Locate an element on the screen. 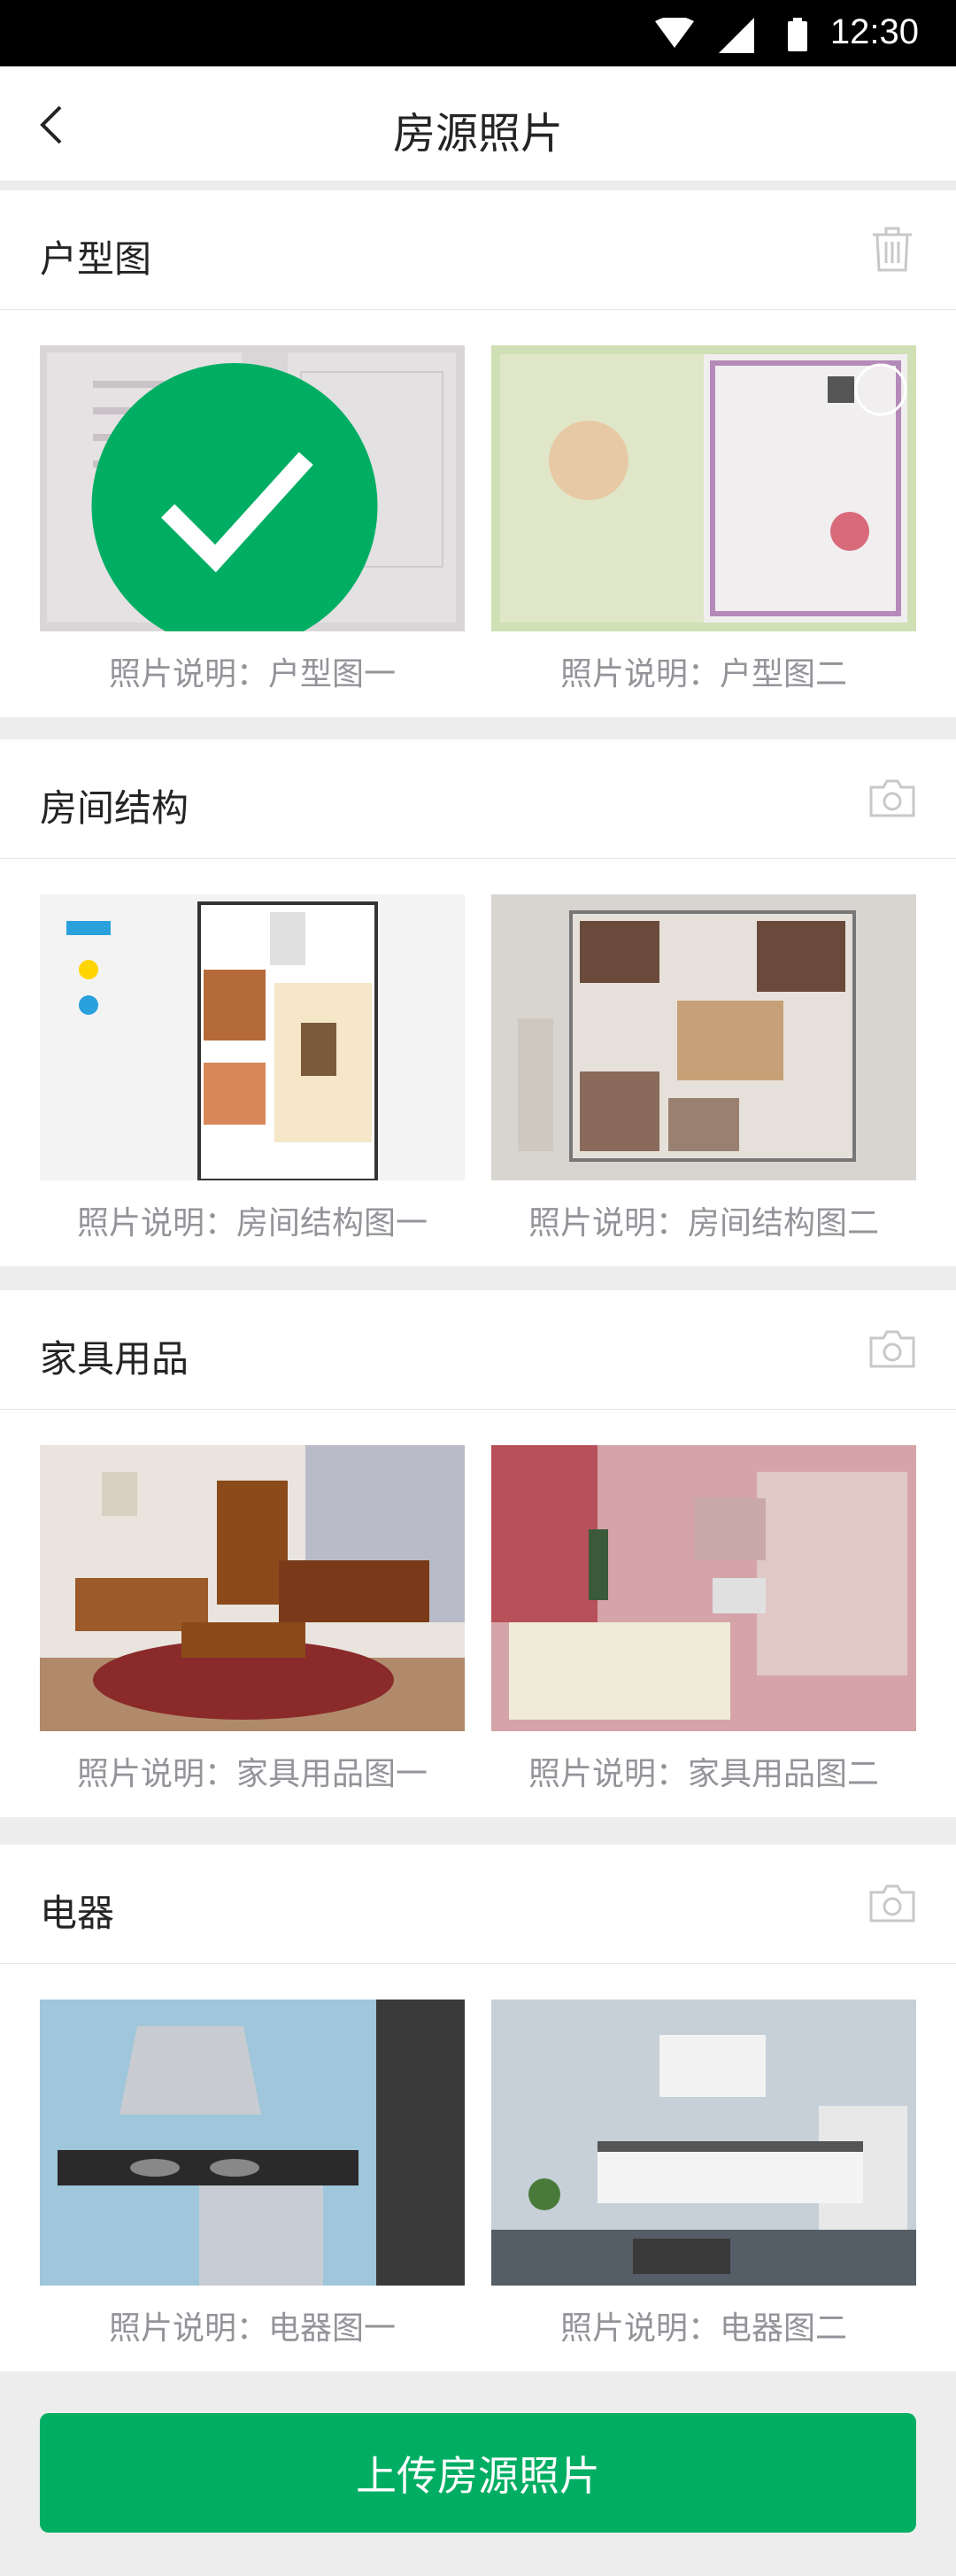 The height and width of the screenshot is (2576, 956). kitchen-appliances-image is located at coordinates (703, 2143).